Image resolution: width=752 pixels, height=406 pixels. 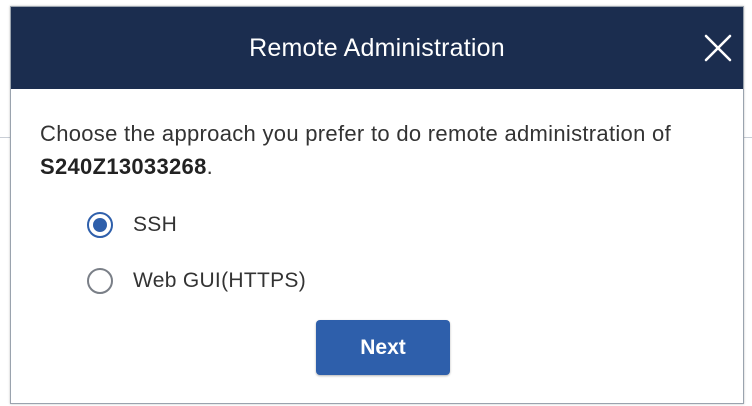 I want to click on radio-selected-dot, so click(x=100, y=225).